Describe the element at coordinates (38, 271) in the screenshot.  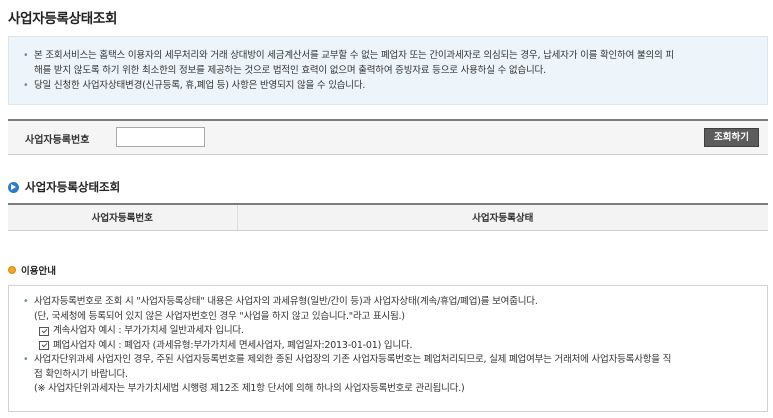
I see `guide-title-text: 이용안내` at that location.